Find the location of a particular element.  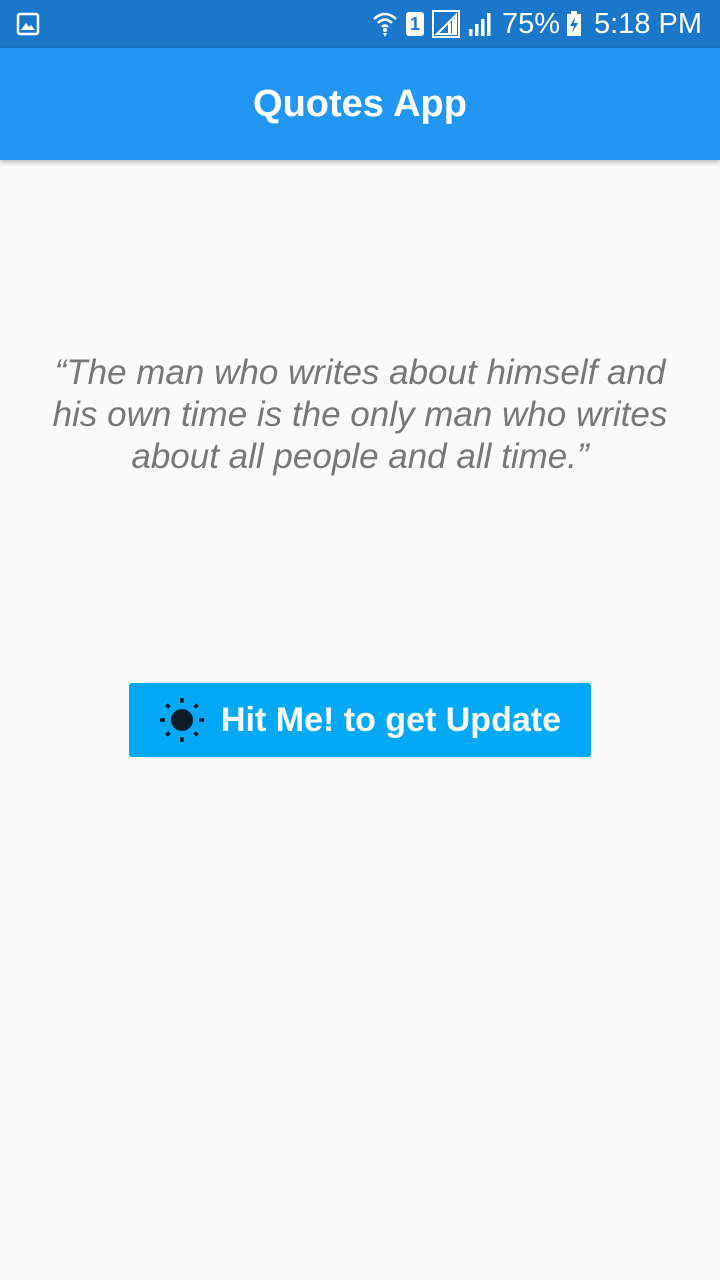

battery-percent: 75% is located at coordinates (530, 24).